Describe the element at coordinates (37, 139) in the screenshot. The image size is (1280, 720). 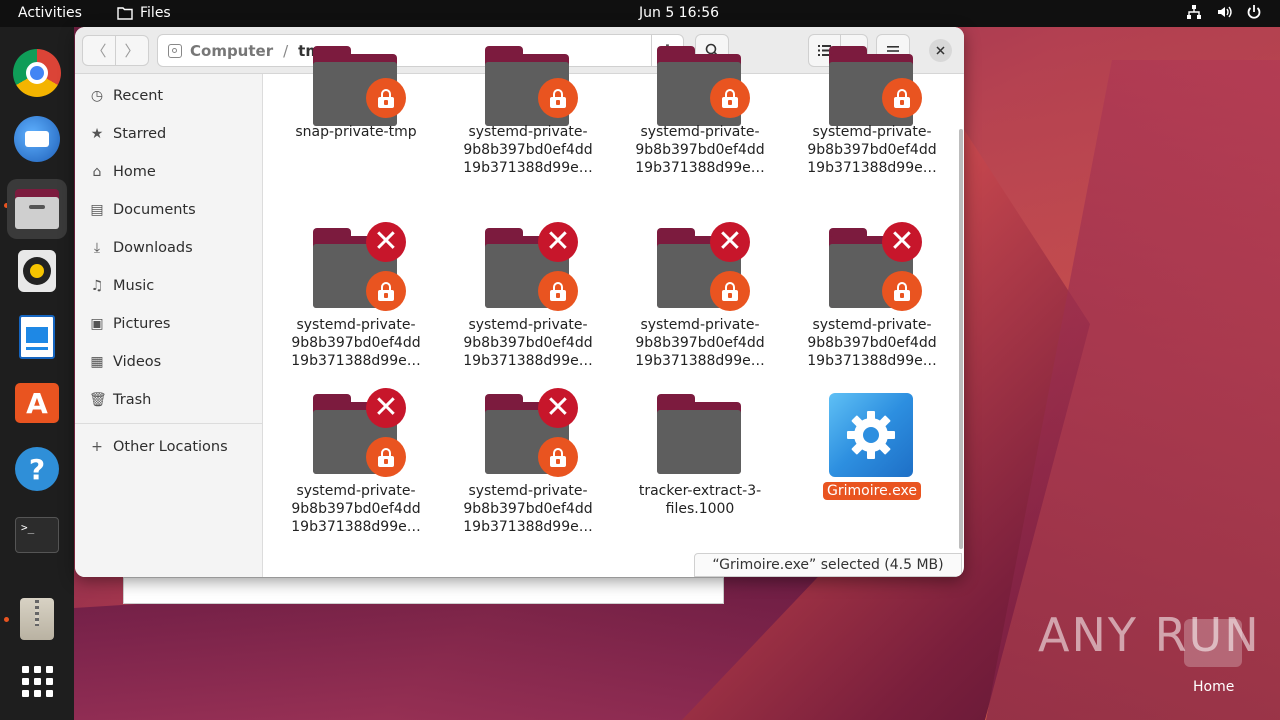
I see `dock-thunderbird` at that location.